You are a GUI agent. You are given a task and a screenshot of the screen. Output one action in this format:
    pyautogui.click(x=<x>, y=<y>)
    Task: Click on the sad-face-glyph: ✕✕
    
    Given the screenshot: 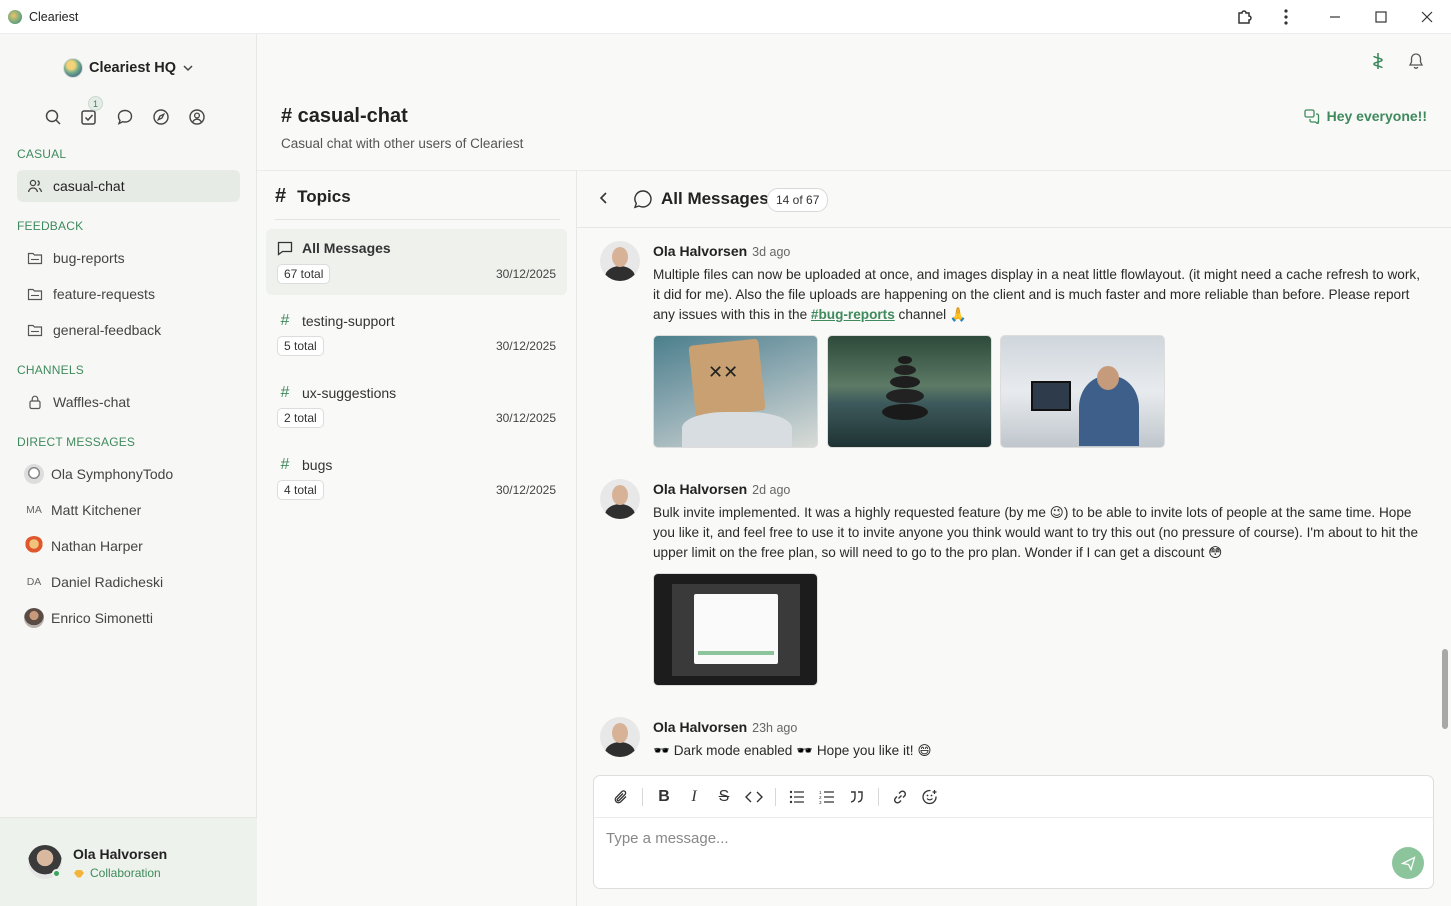 What is the action you would take?
    pyautogui.click(x=723, y=372)
    